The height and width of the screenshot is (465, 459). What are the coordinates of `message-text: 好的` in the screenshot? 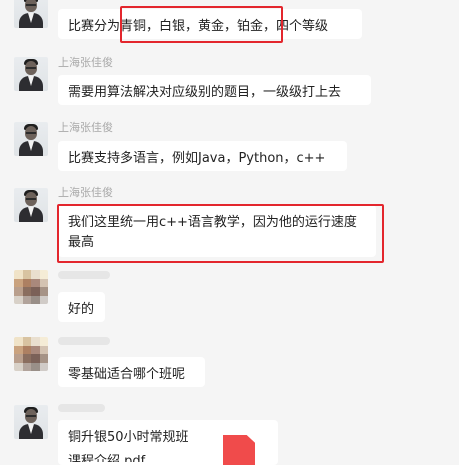 It's located at (81, 309).